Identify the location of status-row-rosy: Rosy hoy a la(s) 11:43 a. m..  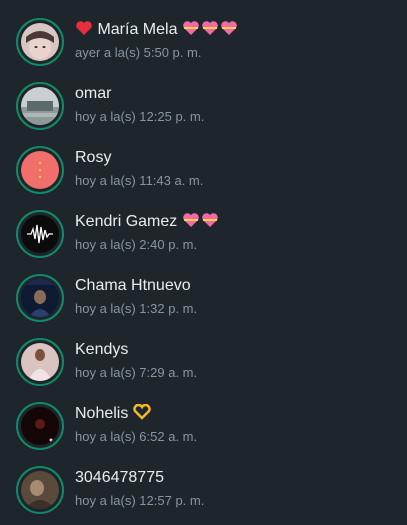
(203, 165).